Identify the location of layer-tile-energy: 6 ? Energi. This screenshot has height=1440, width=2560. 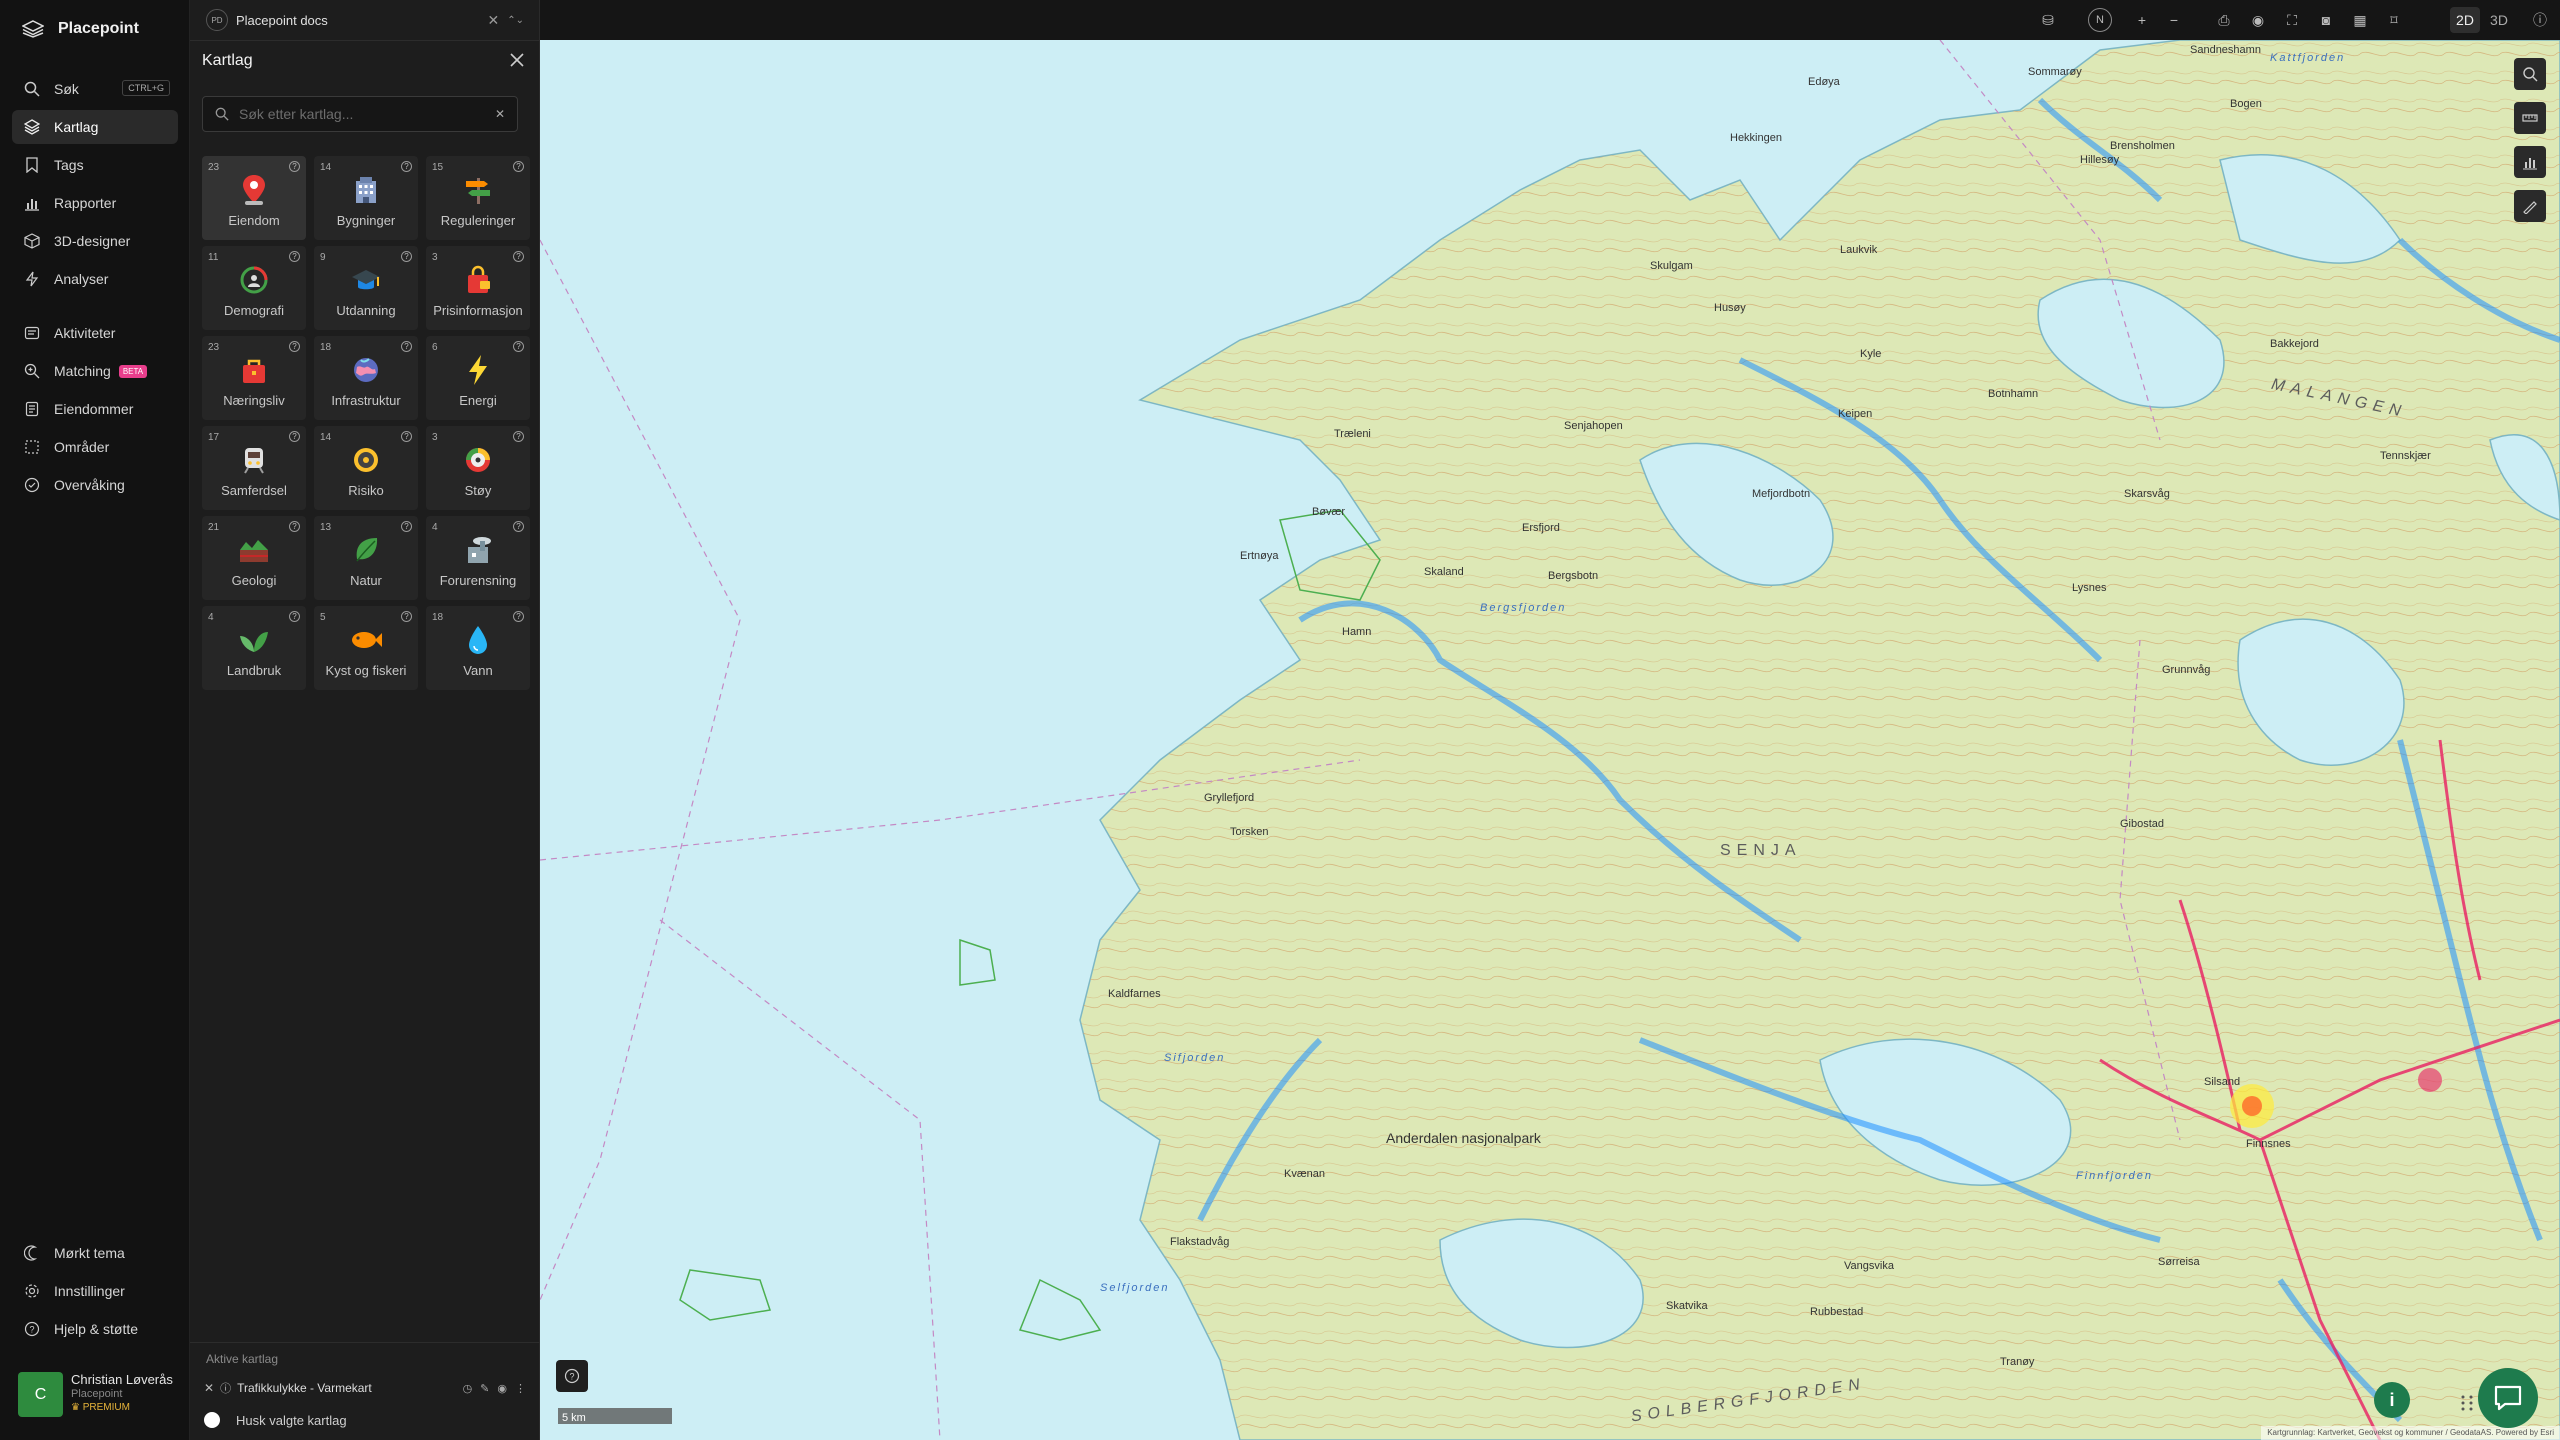
(478, 378).